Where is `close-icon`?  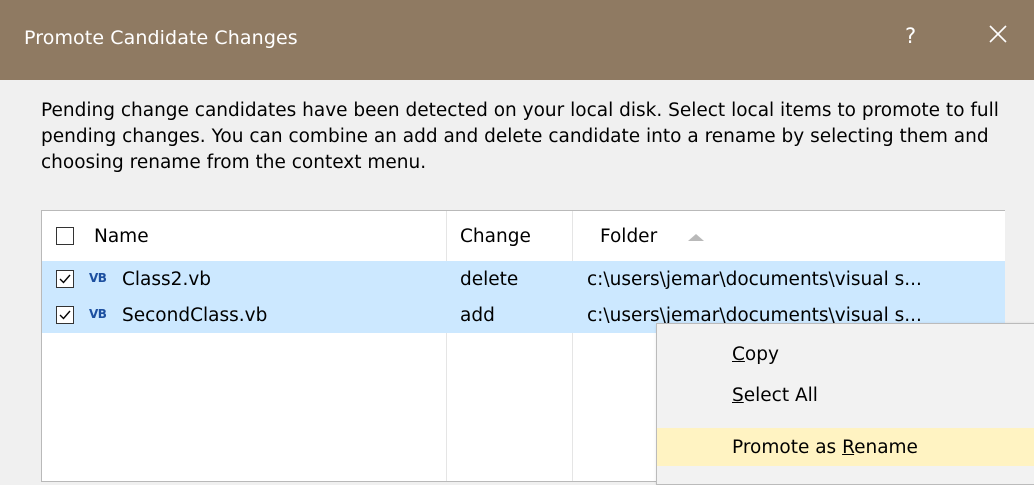 close-icon is located at coordinates (998, 34).